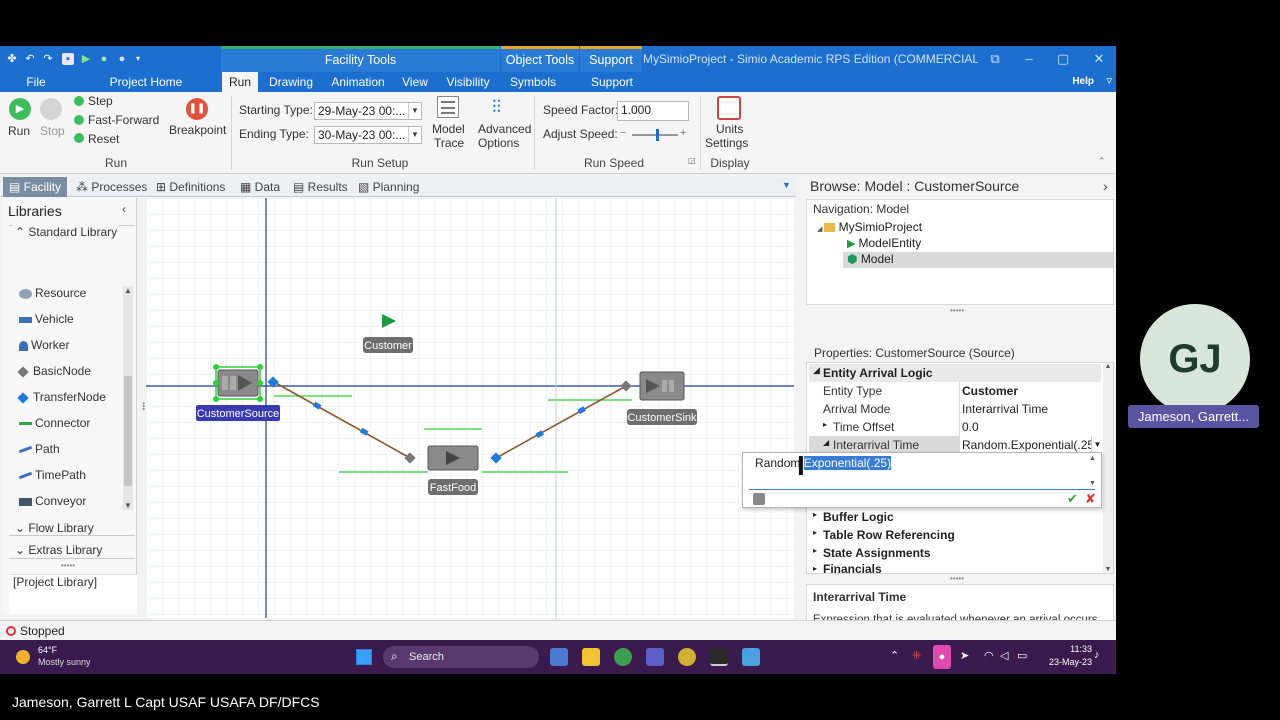  I want to click on battery-icon: ▭, so click(1022, 655).